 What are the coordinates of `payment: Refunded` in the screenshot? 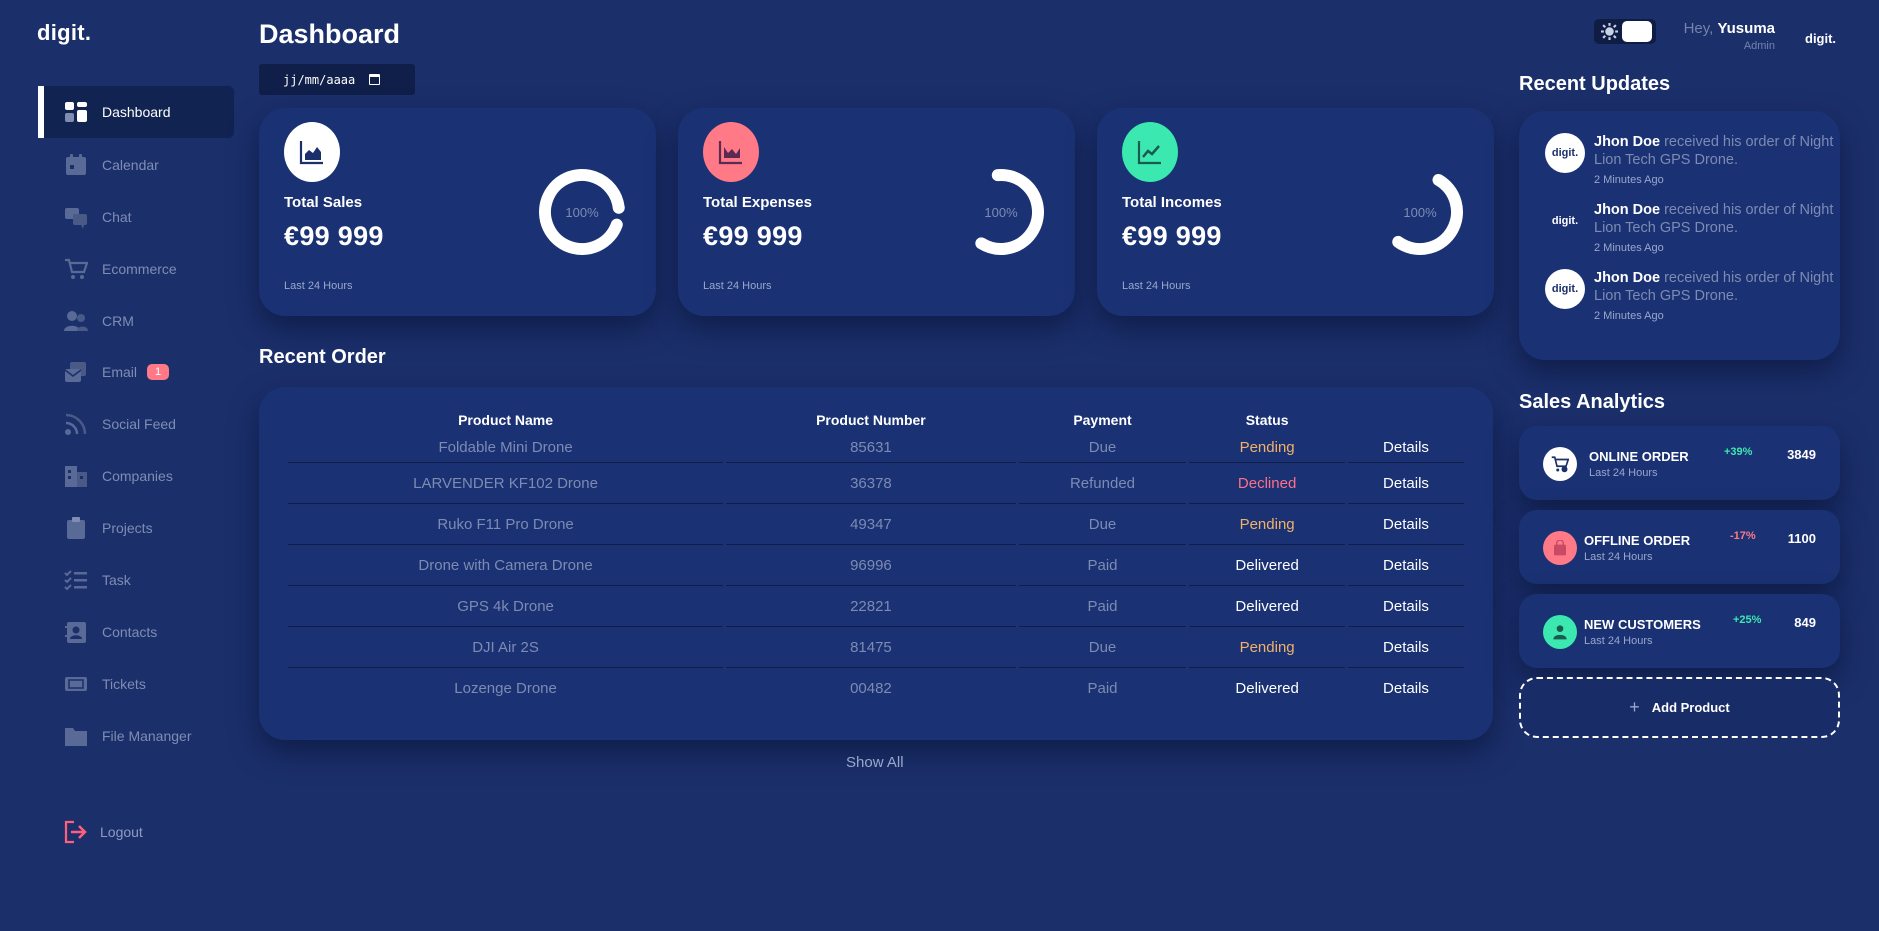 It's located at (1102, 483).